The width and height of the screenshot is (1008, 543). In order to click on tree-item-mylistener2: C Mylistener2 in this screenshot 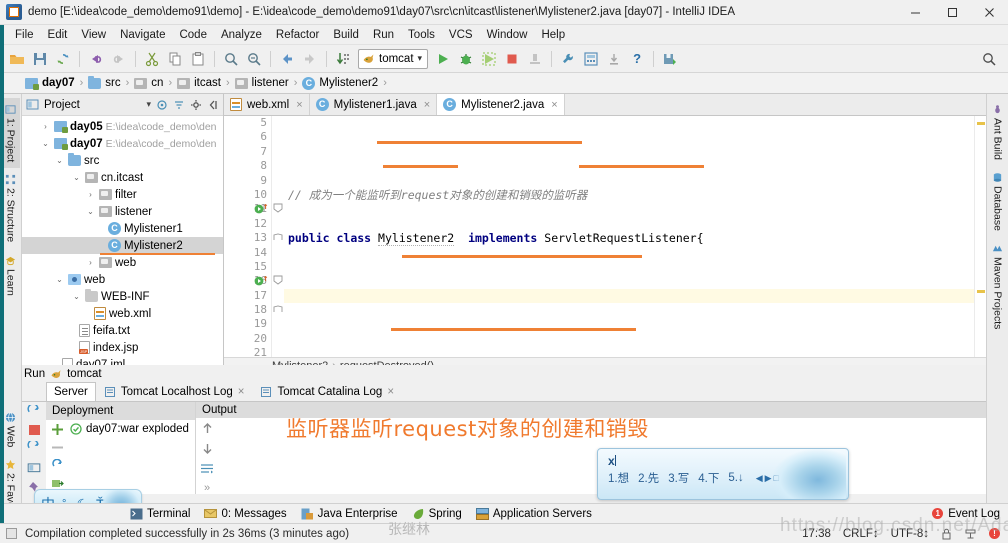, I will do `click(122, 246)`.